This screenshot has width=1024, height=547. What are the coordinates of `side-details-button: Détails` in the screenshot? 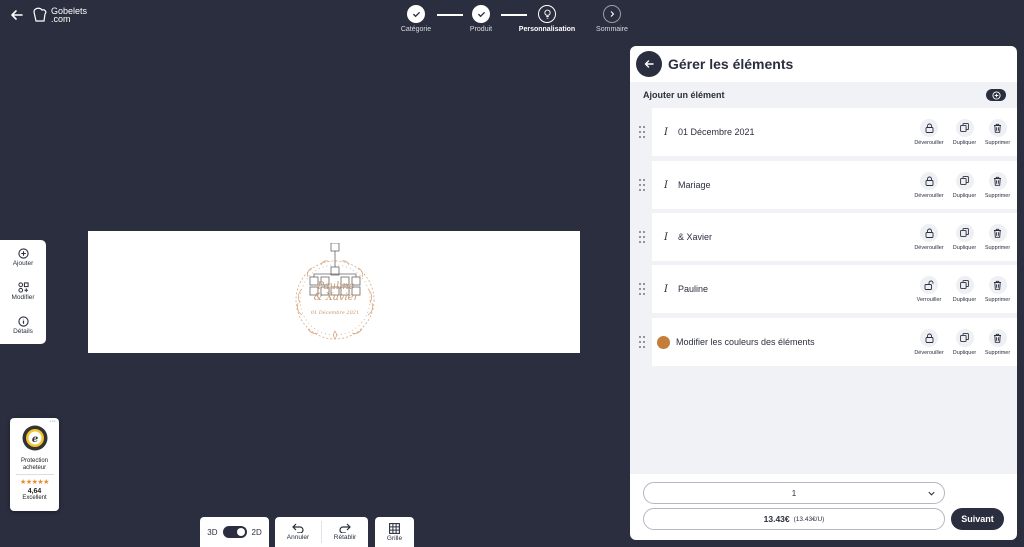 It's located at (23, 325).